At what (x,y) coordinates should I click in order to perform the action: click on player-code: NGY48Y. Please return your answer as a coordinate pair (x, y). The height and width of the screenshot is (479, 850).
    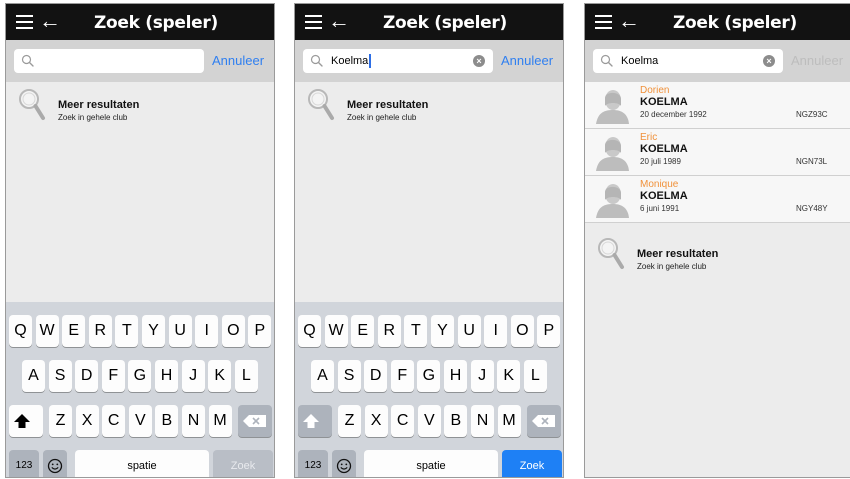
    Looking at the image, I should click on (812, 208).